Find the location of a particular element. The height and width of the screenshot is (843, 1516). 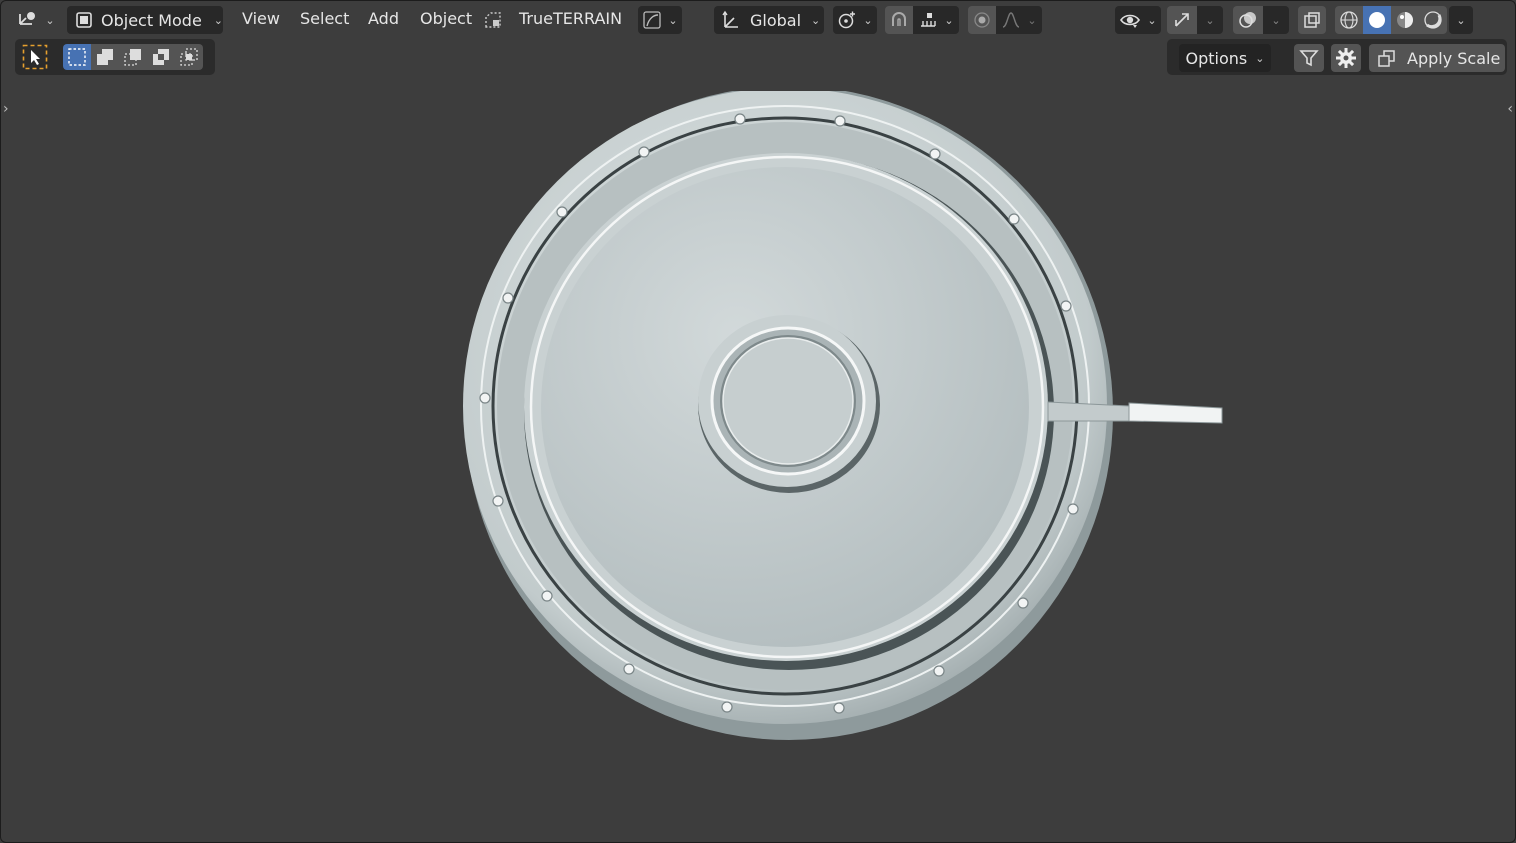

rendered-shading-icon is located at coordinates (1433, 20).